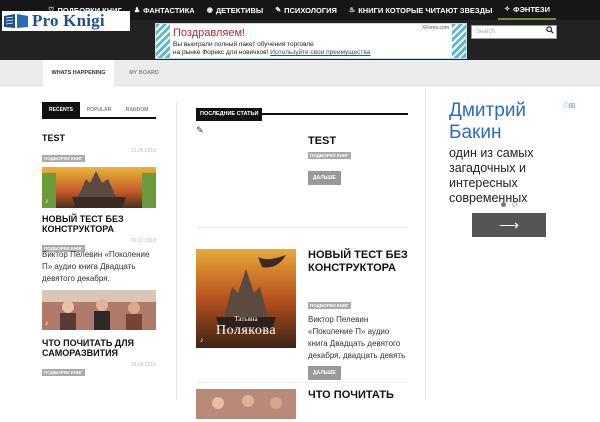  What do you see at coordinates (99, 138) in the screenshot?
I see `sidebar-post-title: TEST` at bounding box center [99, 138].